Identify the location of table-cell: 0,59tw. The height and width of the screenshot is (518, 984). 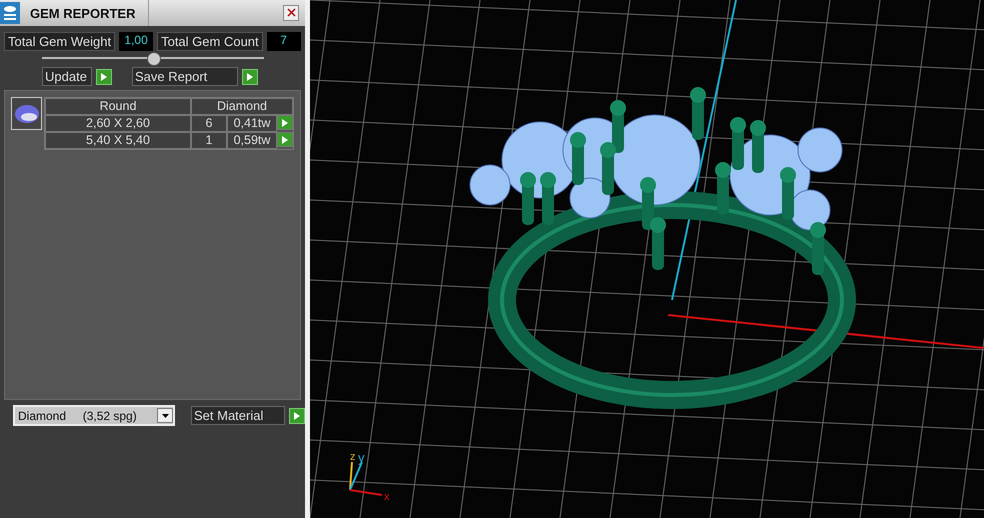
(252, 140).